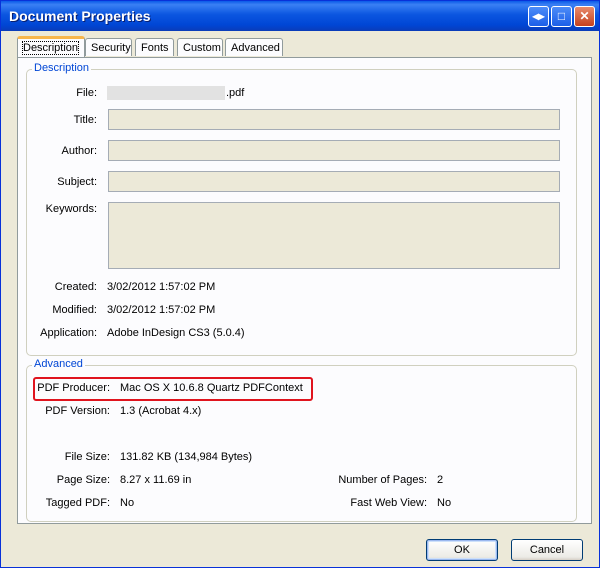 Image resolution: width=600 pixels, height=568 pixels. Describe the element at coordinates (176, 333) in the screenshot. I see `application-value: Adobe InDesign CS3 (5.0.4)` at that location.